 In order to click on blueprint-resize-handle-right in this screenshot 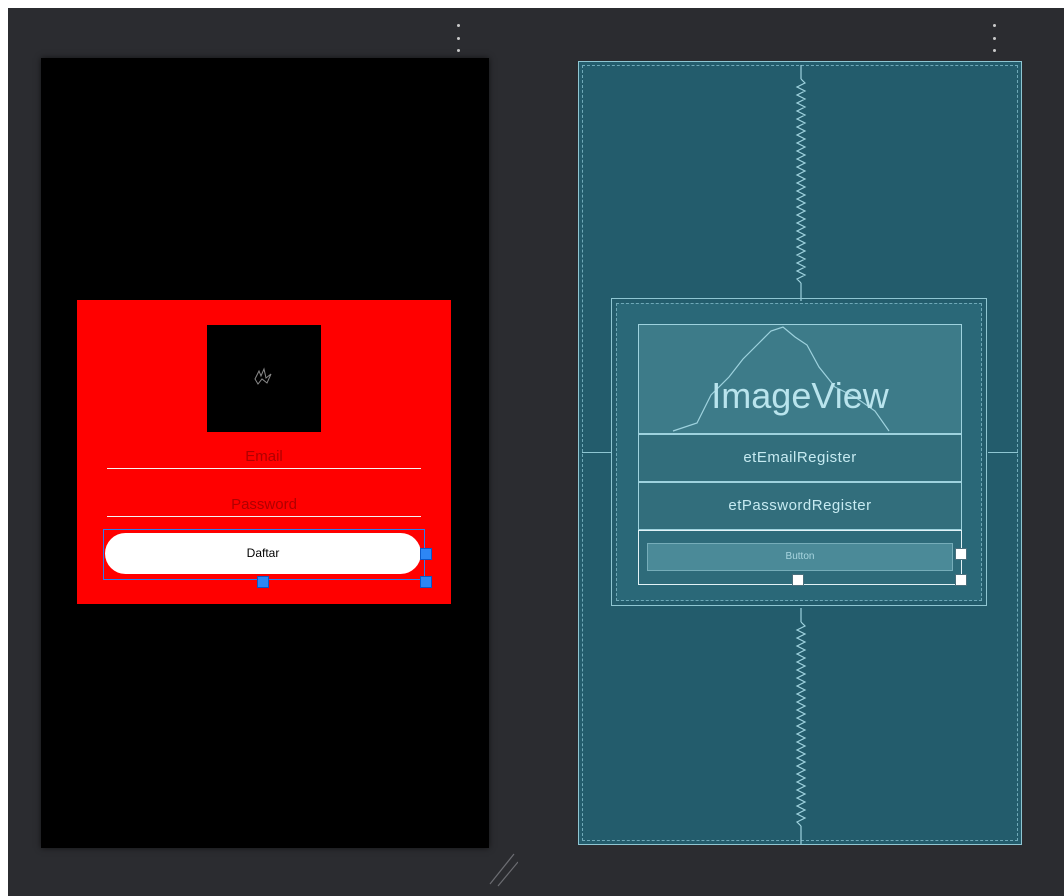, I will do `click(961, 554)`.